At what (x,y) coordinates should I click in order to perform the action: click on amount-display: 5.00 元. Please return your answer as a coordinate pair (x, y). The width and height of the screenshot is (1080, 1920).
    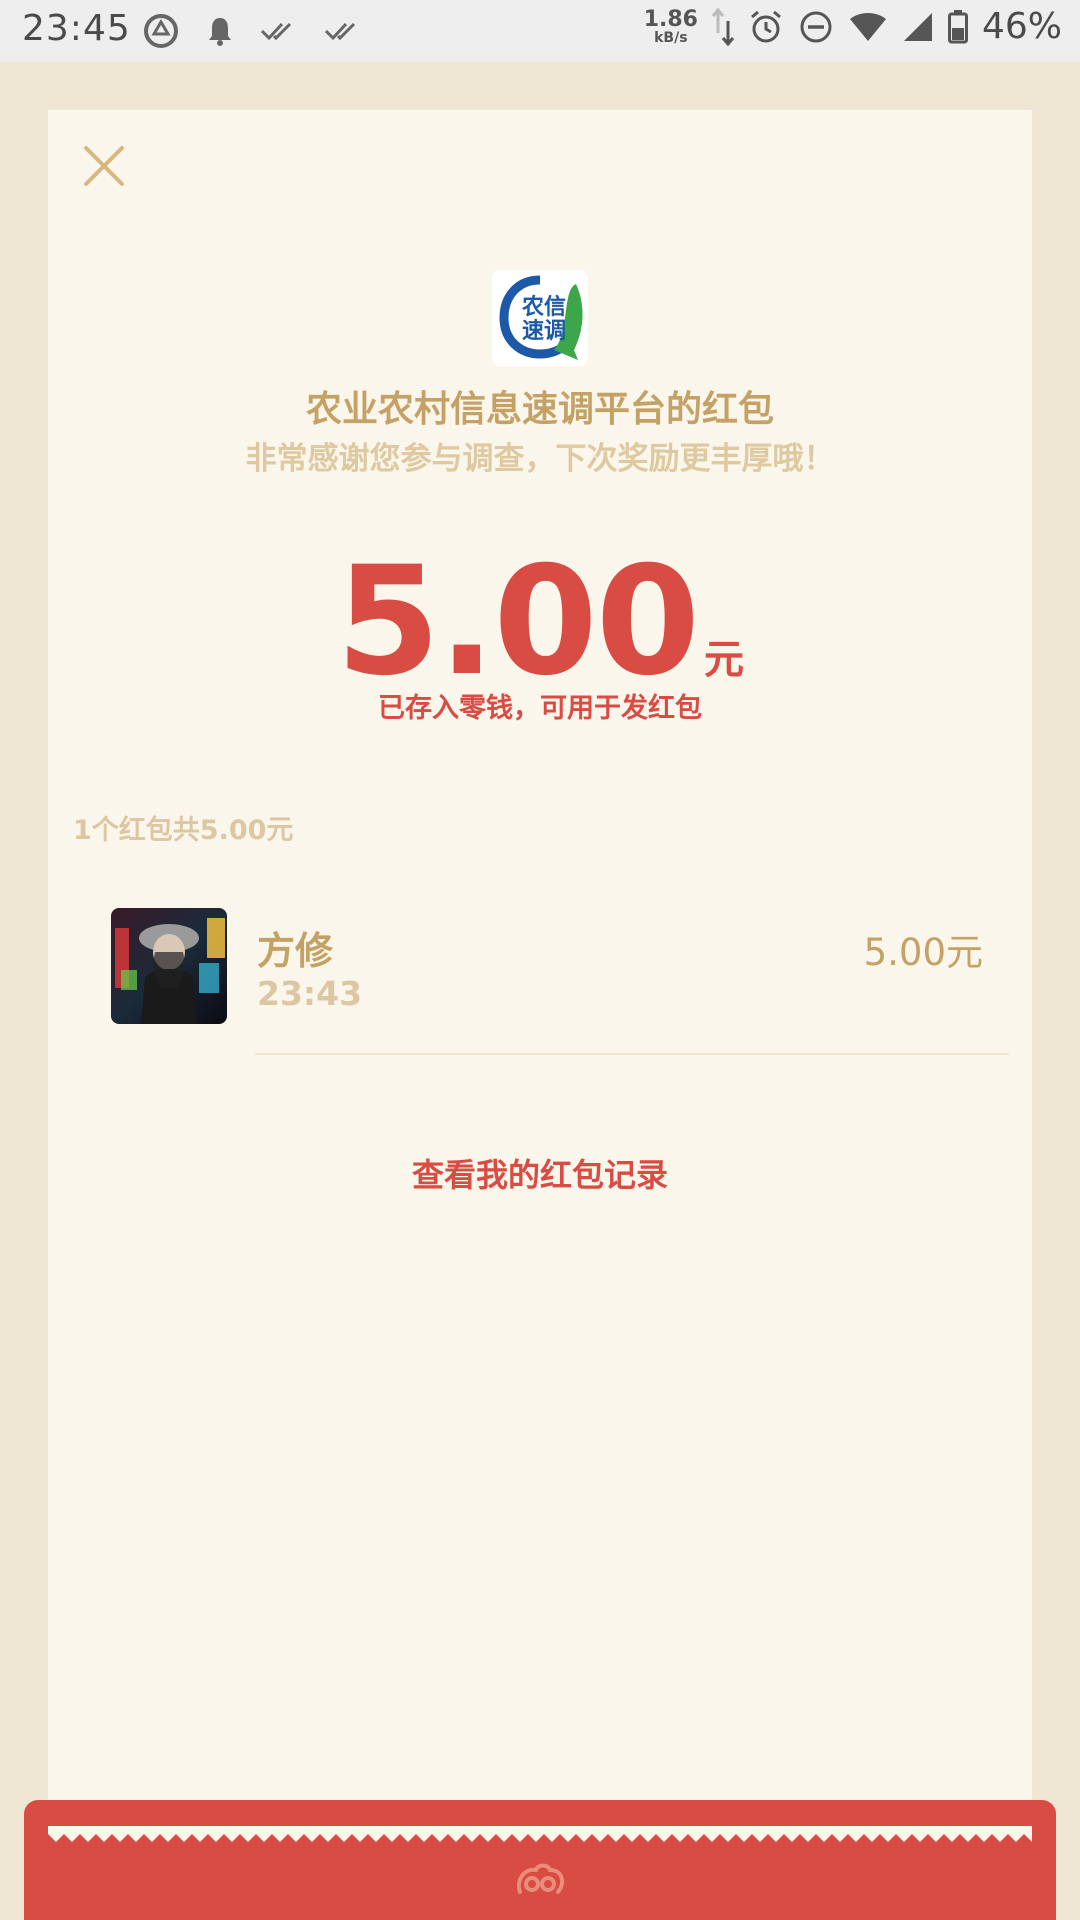
    Looking at the image, I should click on (540, 622).